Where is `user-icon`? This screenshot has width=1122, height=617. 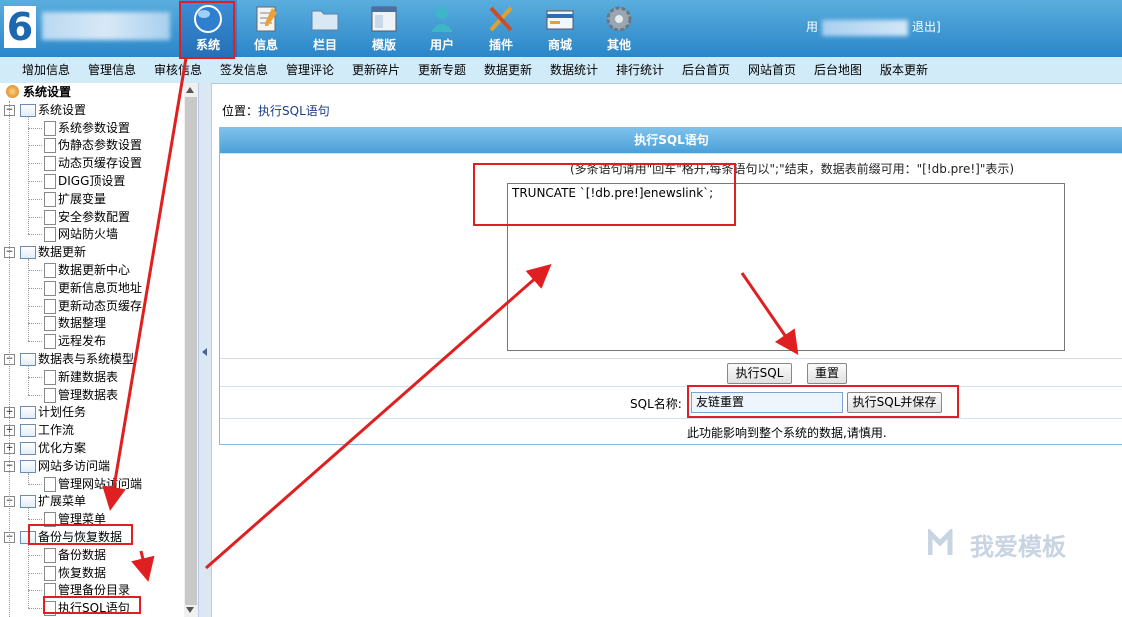 user-icon is located at coordinates (442, 19).